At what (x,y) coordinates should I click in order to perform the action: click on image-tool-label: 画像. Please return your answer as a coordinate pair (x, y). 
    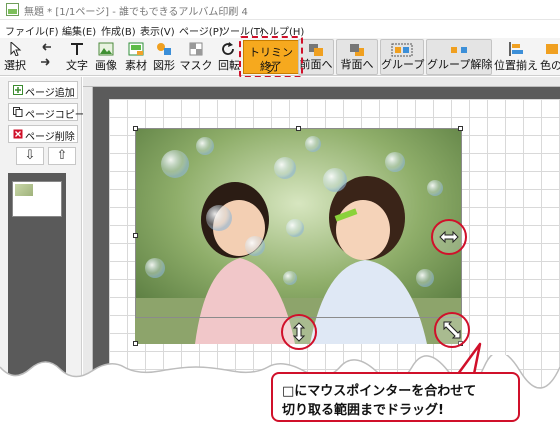
    Looking at the image, I should click on (106, 65).